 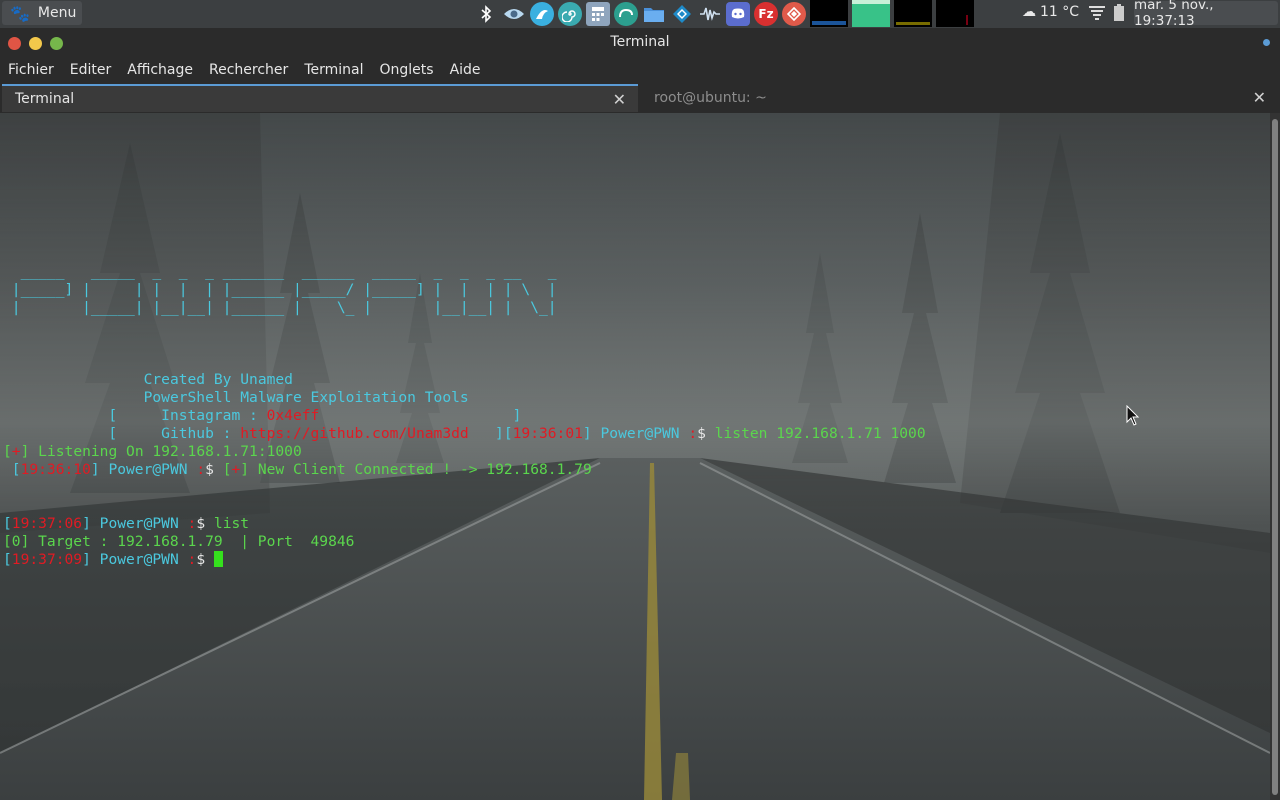 What do you see at coordinates (170, 451) in the screenshot?
I see `status-text: Listening On 192.168.1.71:1000` at bounding box center [170, 451].